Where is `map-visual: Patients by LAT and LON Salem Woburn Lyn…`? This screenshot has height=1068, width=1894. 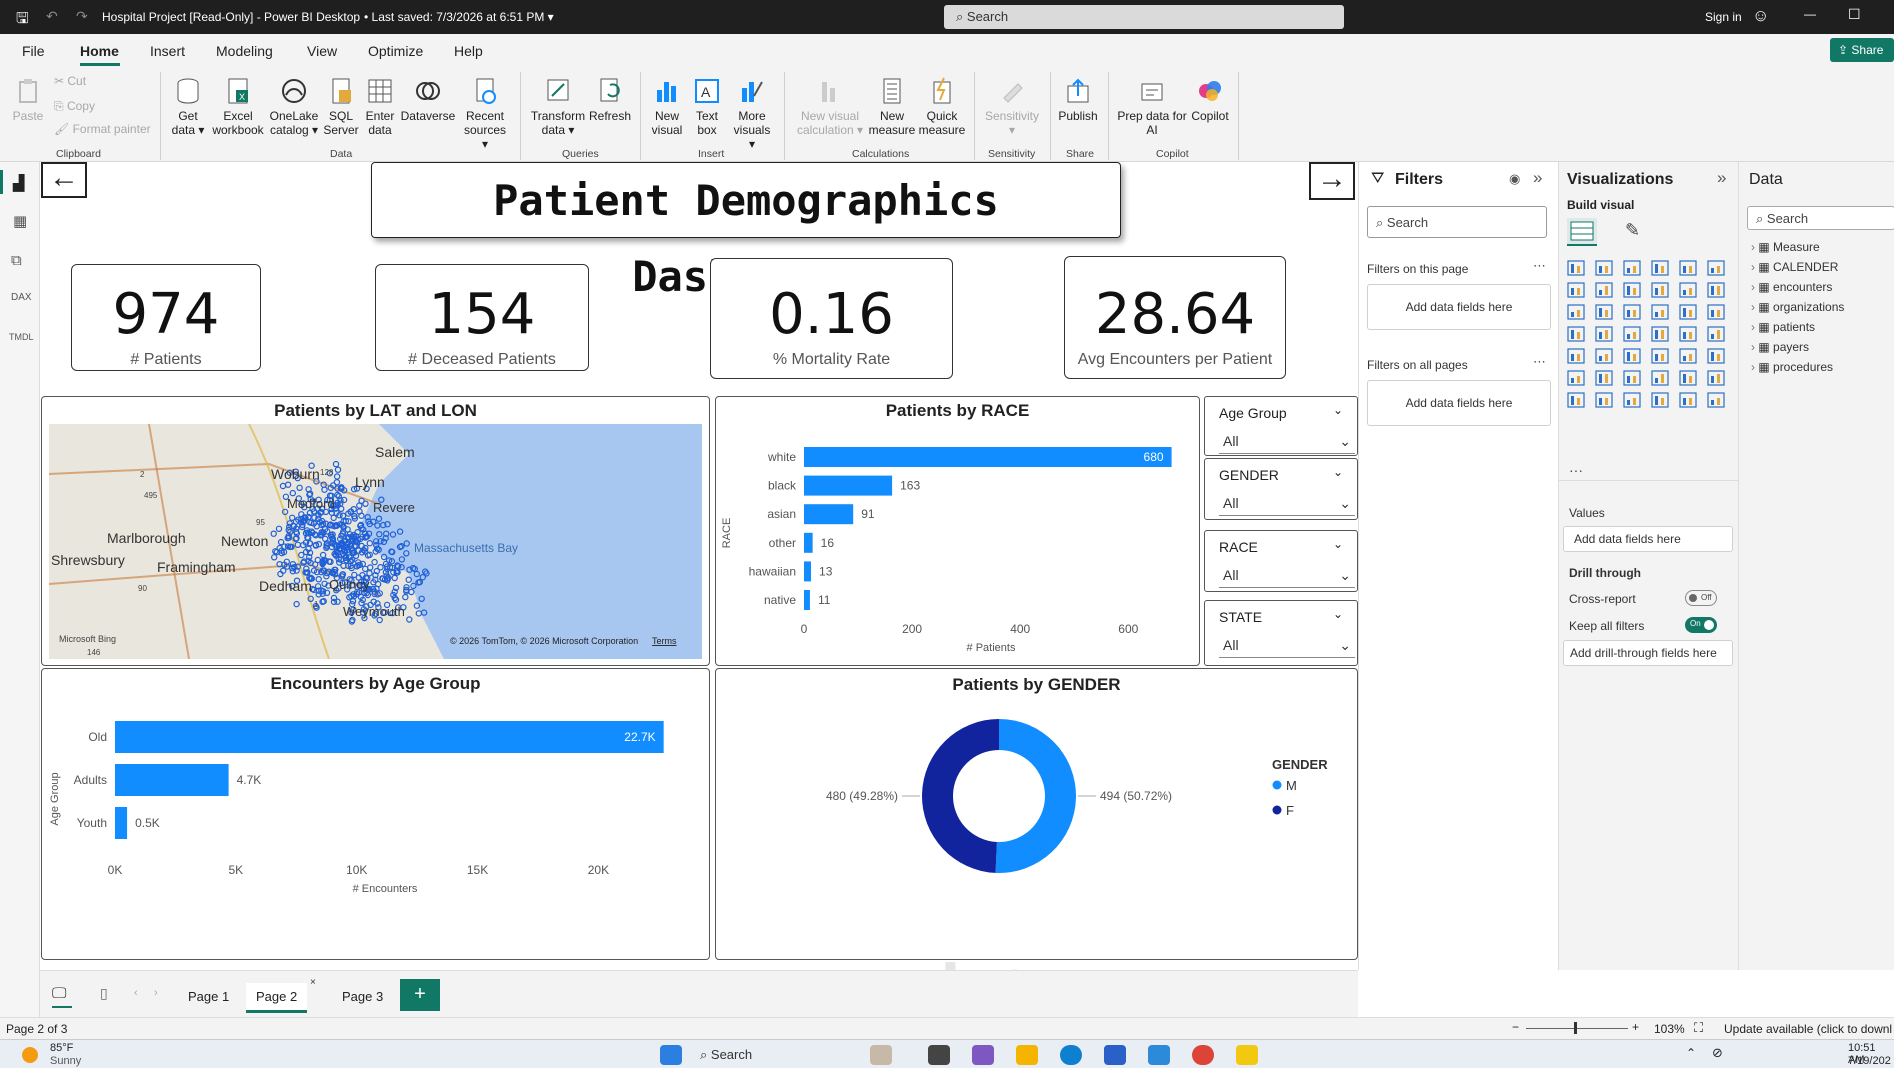 map-visual: Patients by LAT and LON Salem Woburn Lyn… is located at coordinates (375, 531).